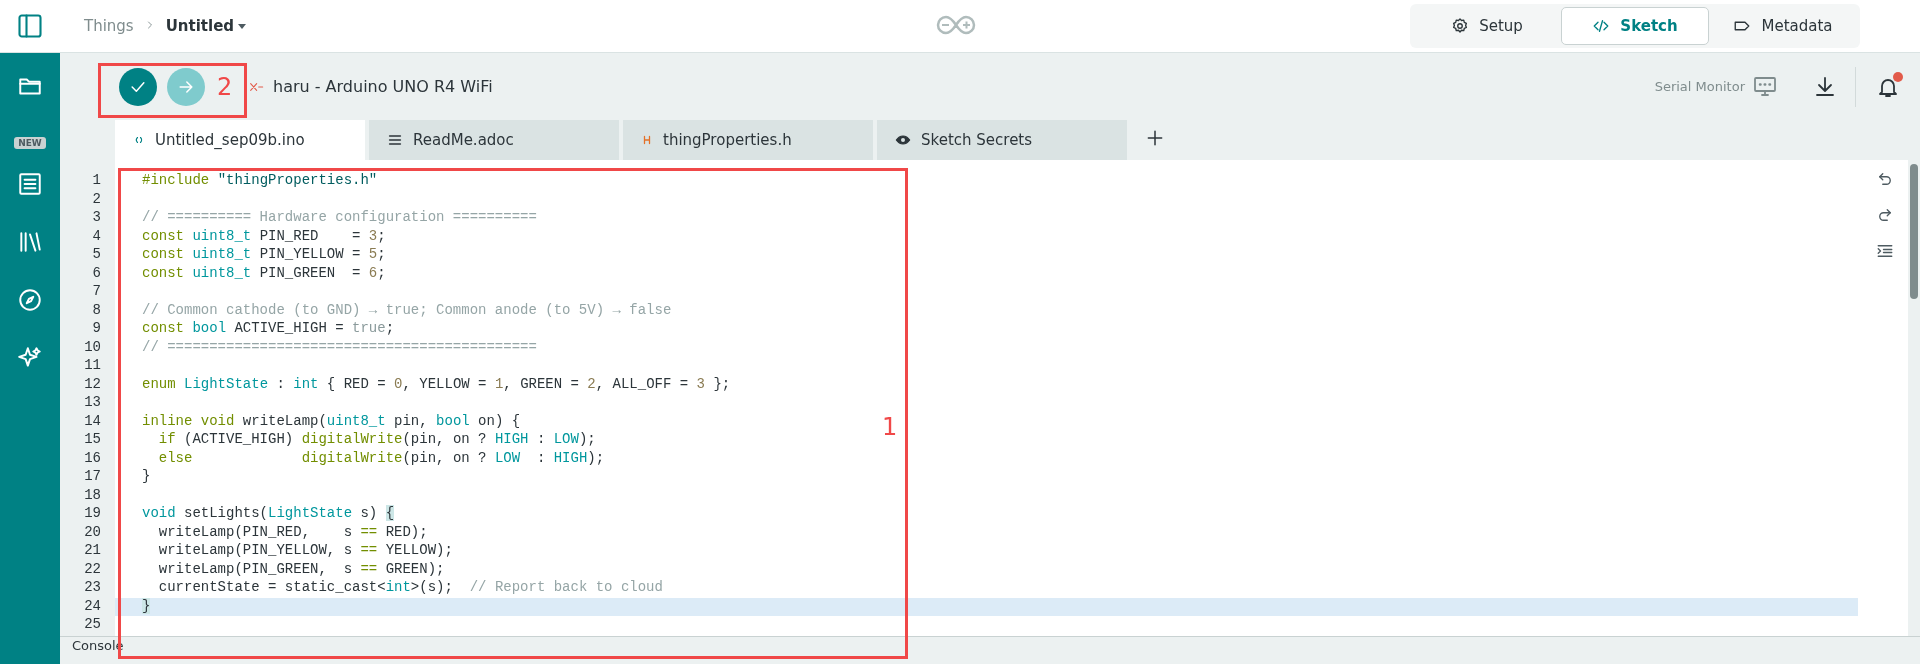 The width and height of the screenshot is (1920, 664). I want to click on view-tab: Setup, so click(1487, 26).